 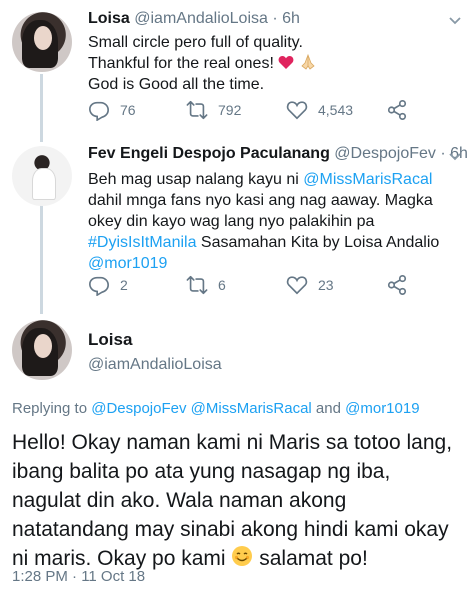 What do you see at coordinates (78, 576) in the screenshot?
I see `timestamp: 1:28 PM · 11 Oct 18` at bounding box center [78, 576].